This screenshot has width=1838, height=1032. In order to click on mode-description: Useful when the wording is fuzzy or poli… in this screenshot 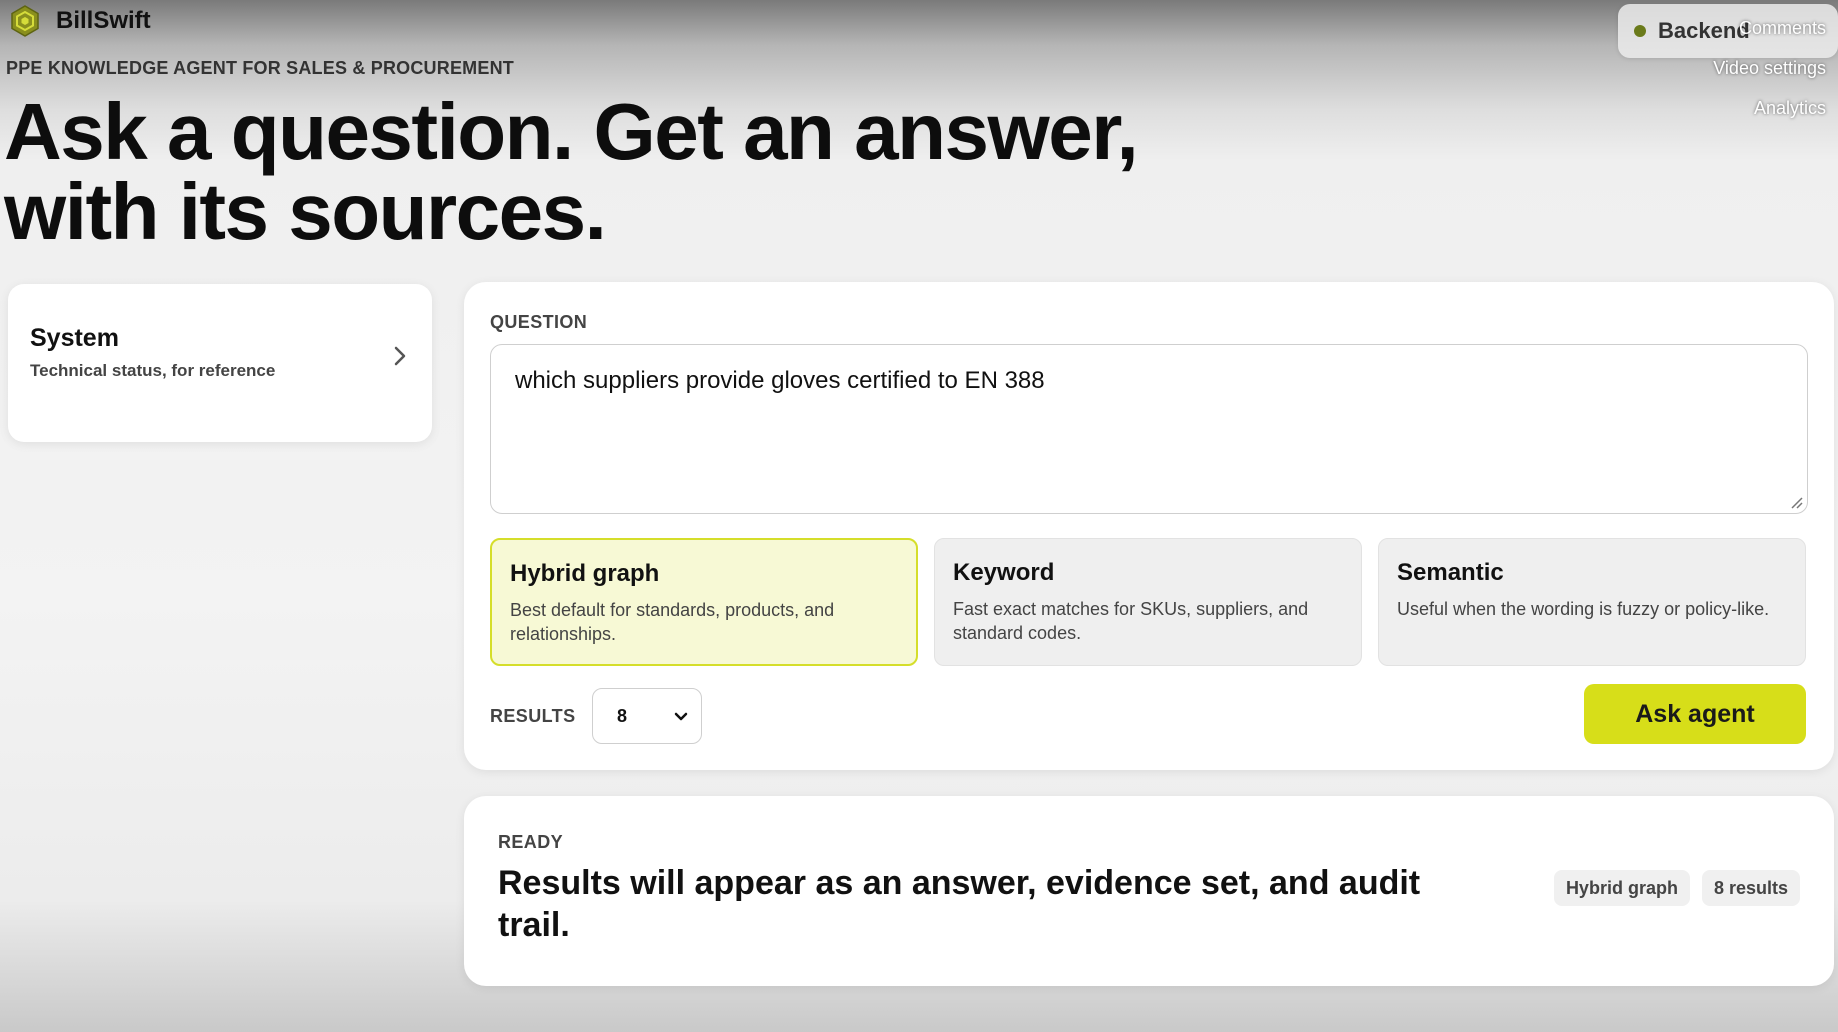, I will do `click(1583, 609)`.